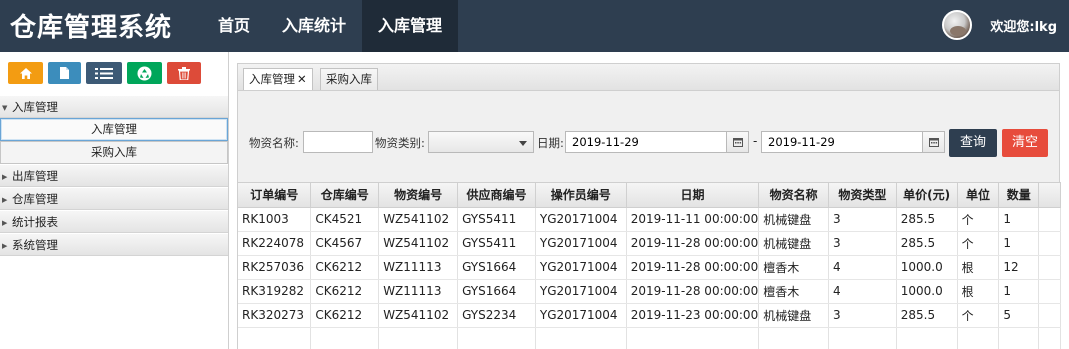 The image size is (1069, 349). What do you see at coordinates (693, 219) in the screenshot?
I see `table-cell: 2019-11-11 00:00:00` at bounding box center [693, 219].